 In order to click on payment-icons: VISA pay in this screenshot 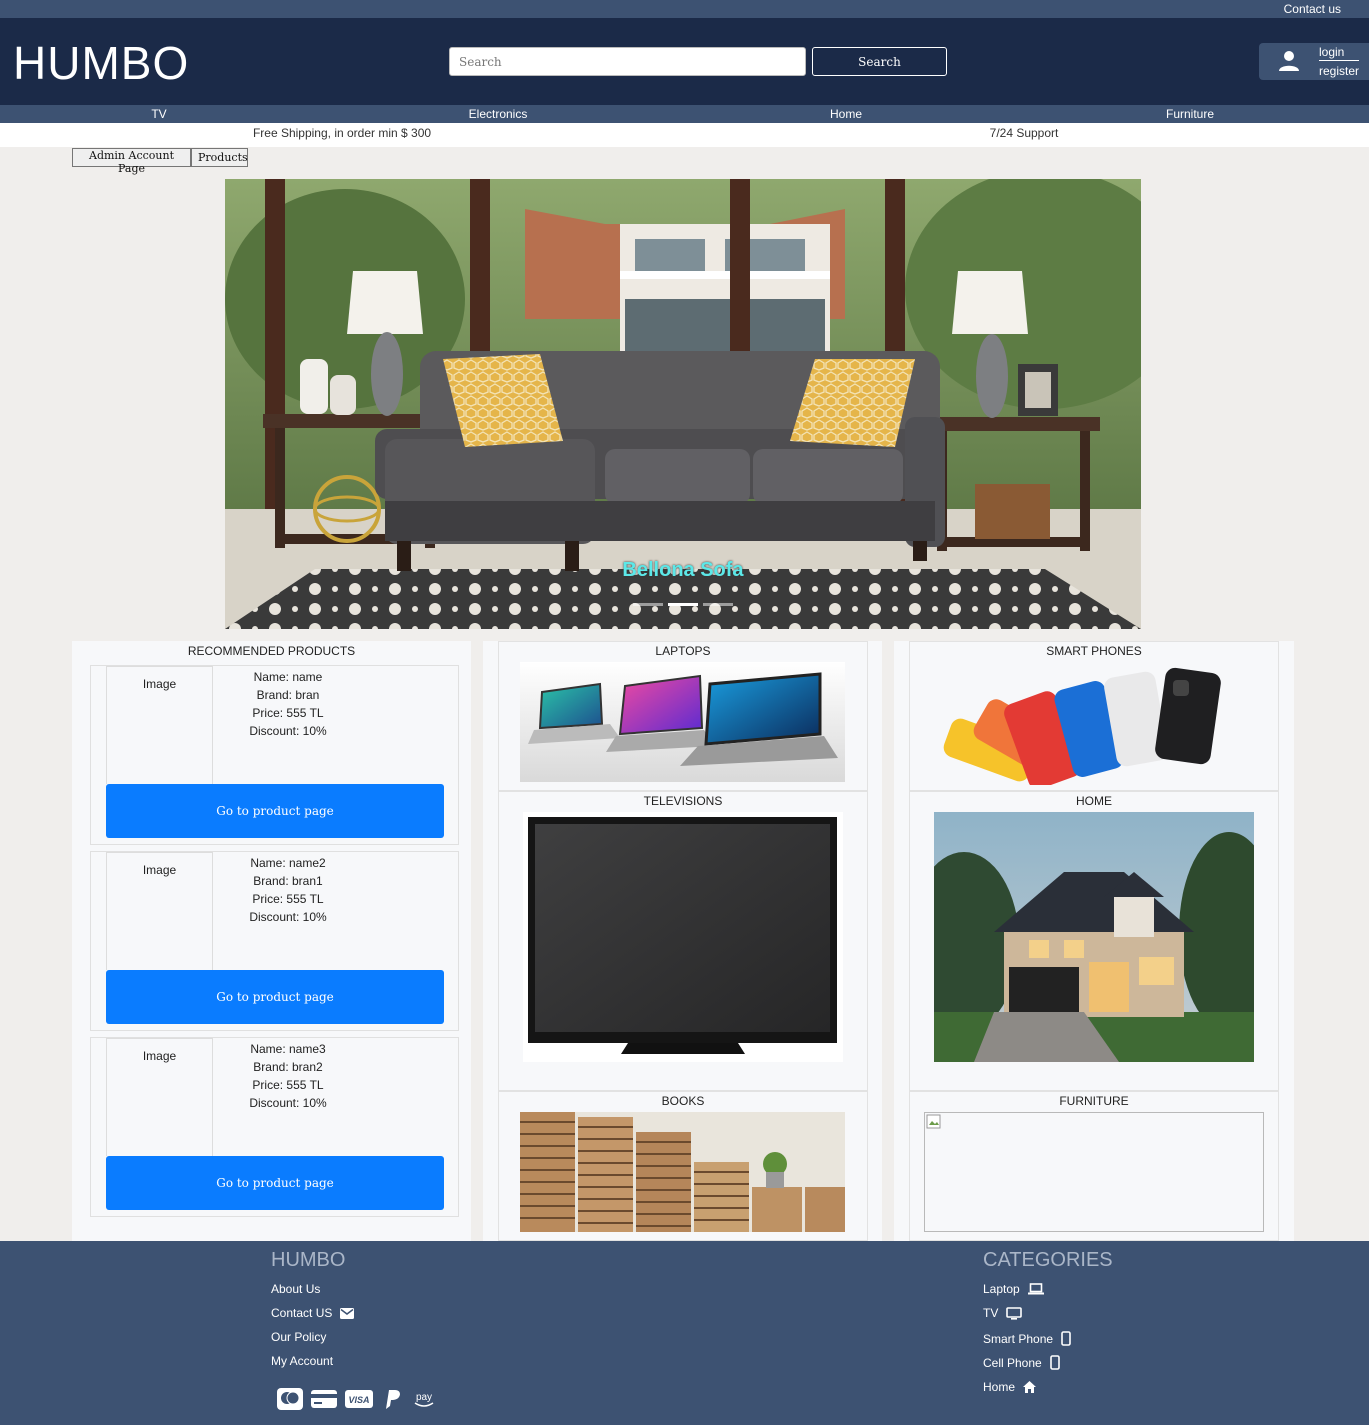, I will do `click(357, 1399)`.